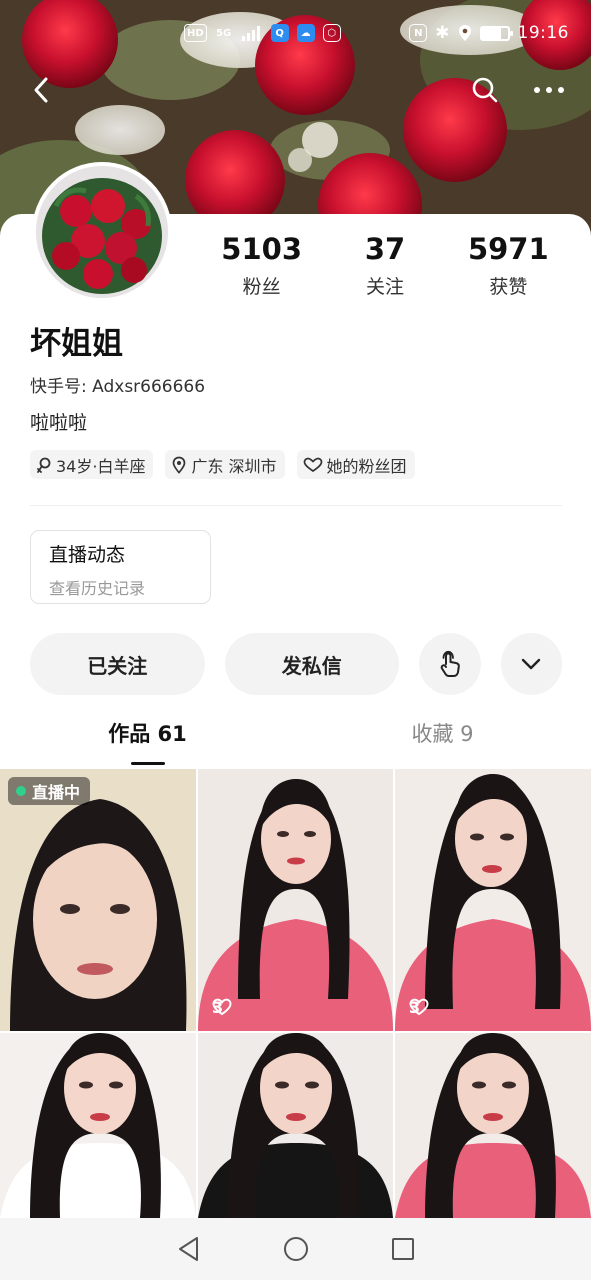 The height and width of the screenshot is (1280, 591). I want to click on circle-home-icon, so click(295, 1249).